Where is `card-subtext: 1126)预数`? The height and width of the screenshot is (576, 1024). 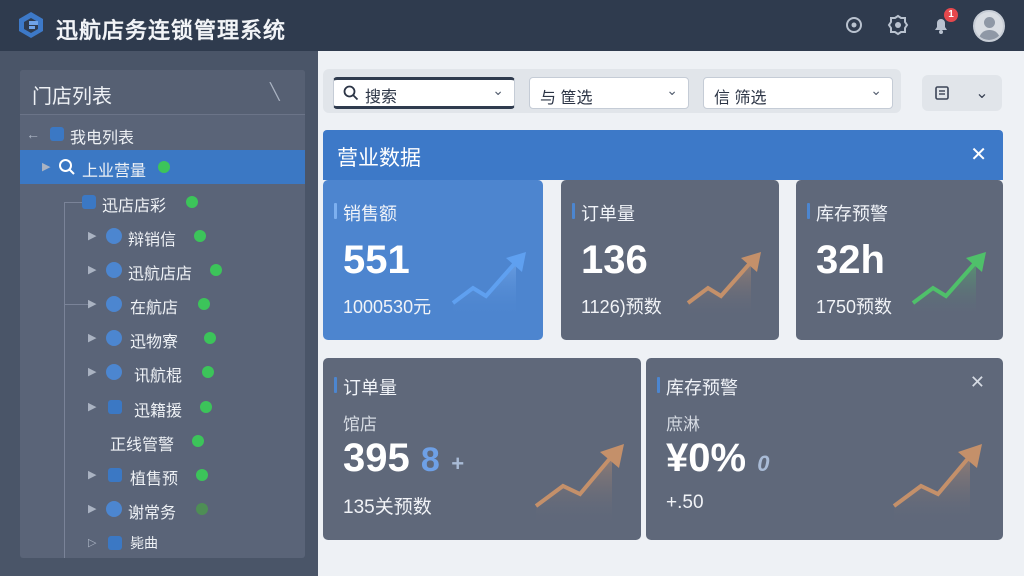 card-subtext: 1126)预数 is located at coordinates (621, 307).